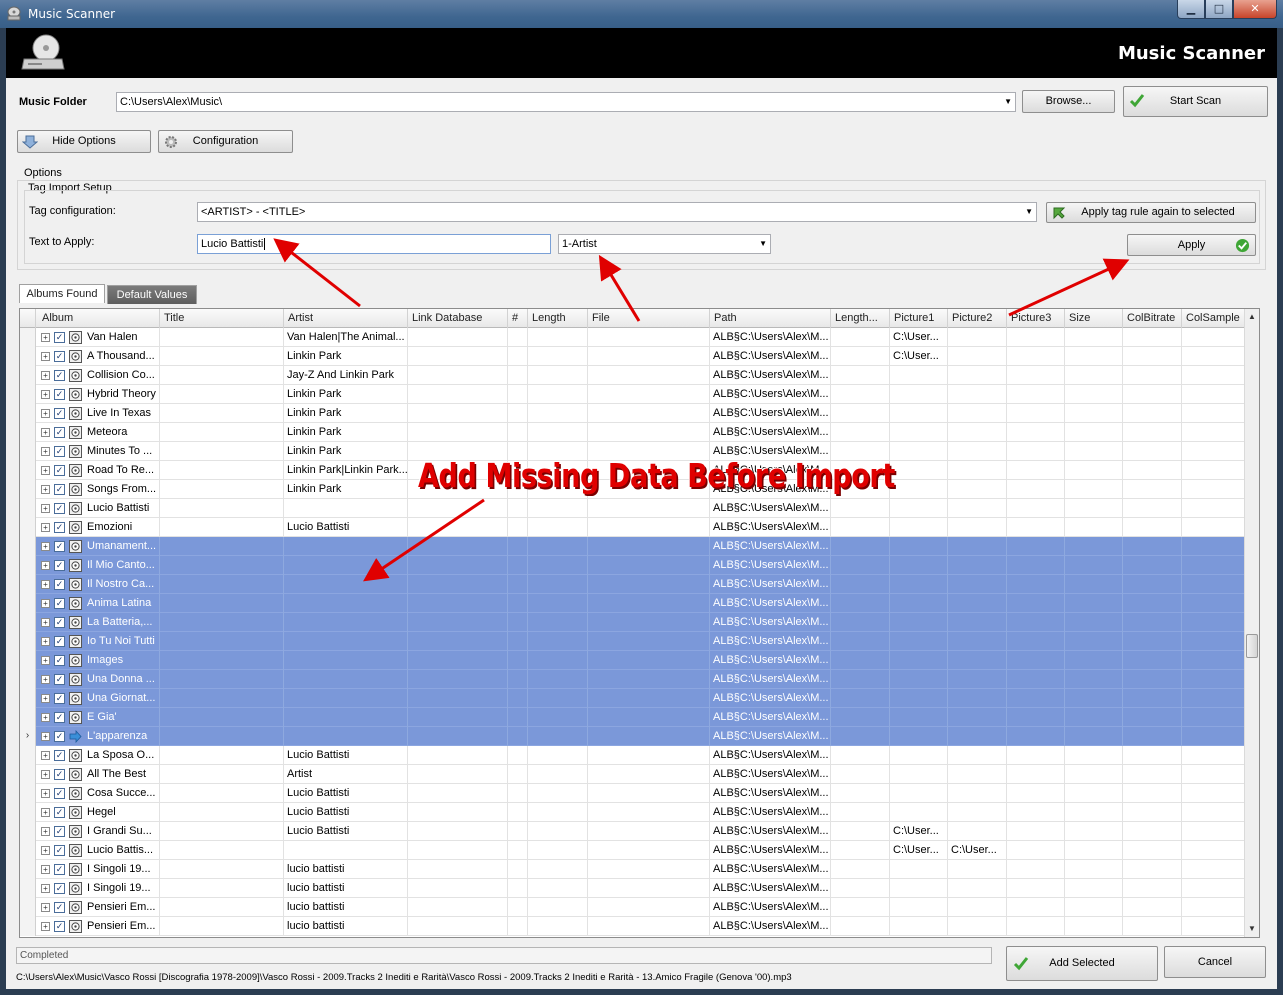  What do you see at coordinates (617, 212) in the screenshot?
I see `tag-configuration-combo: <ARTIST> - <TITLE> ▼` at bounding box center [617, 212].